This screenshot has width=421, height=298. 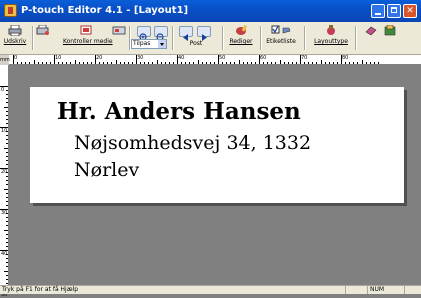 I want to click on ruler-unit: mm, so click(x=5, y=60).